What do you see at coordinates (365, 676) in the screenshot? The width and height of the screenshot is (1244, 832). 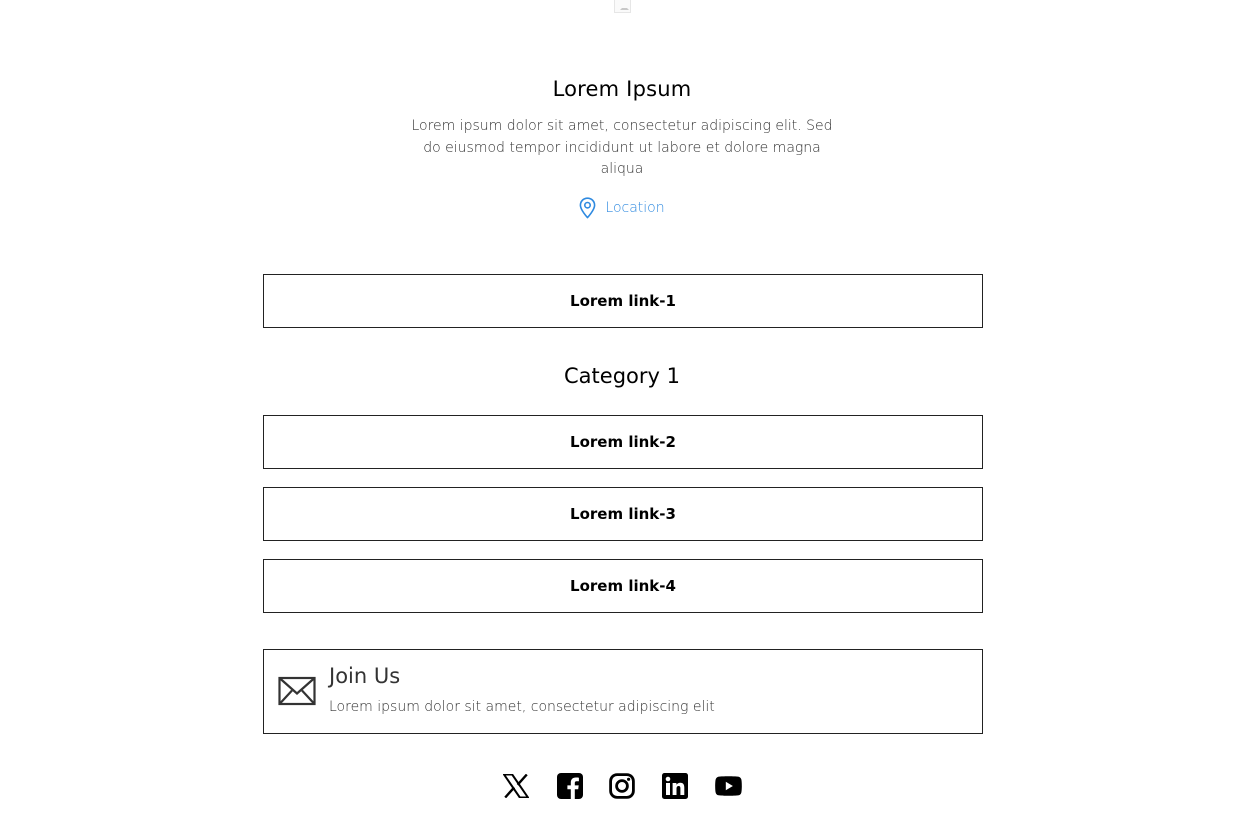 I see `join-us-title: Join Us` at bounding box center [365, 676].